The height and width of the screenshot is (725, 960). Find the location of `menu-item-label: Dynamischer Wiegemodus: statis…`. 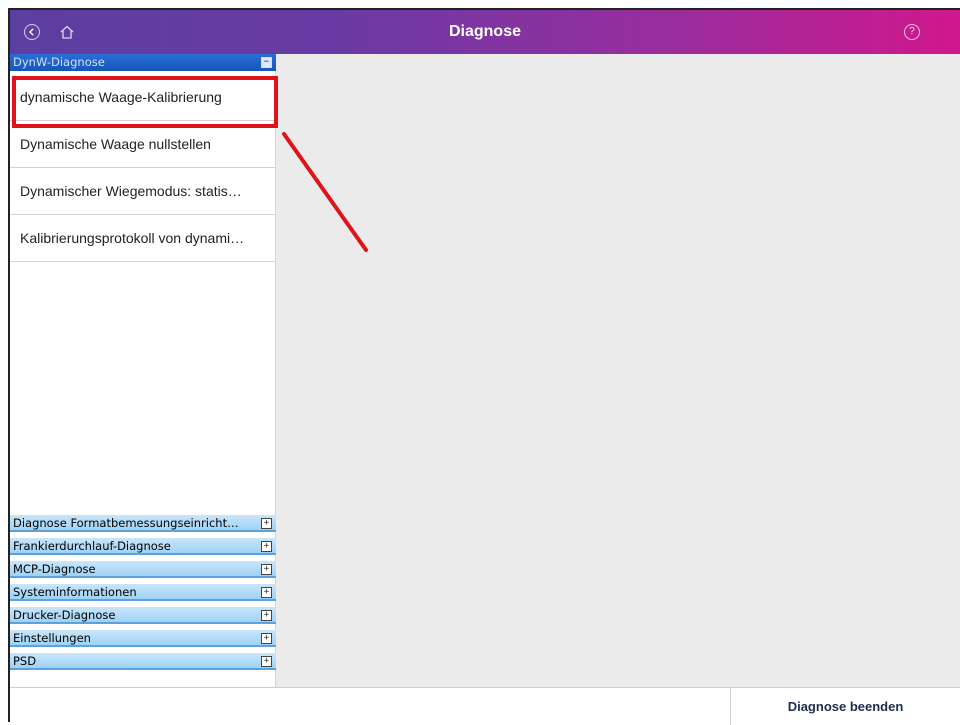

menu-item-label: Dynamischer Wiegemodus: statis… is located at coordinates (131, 191).